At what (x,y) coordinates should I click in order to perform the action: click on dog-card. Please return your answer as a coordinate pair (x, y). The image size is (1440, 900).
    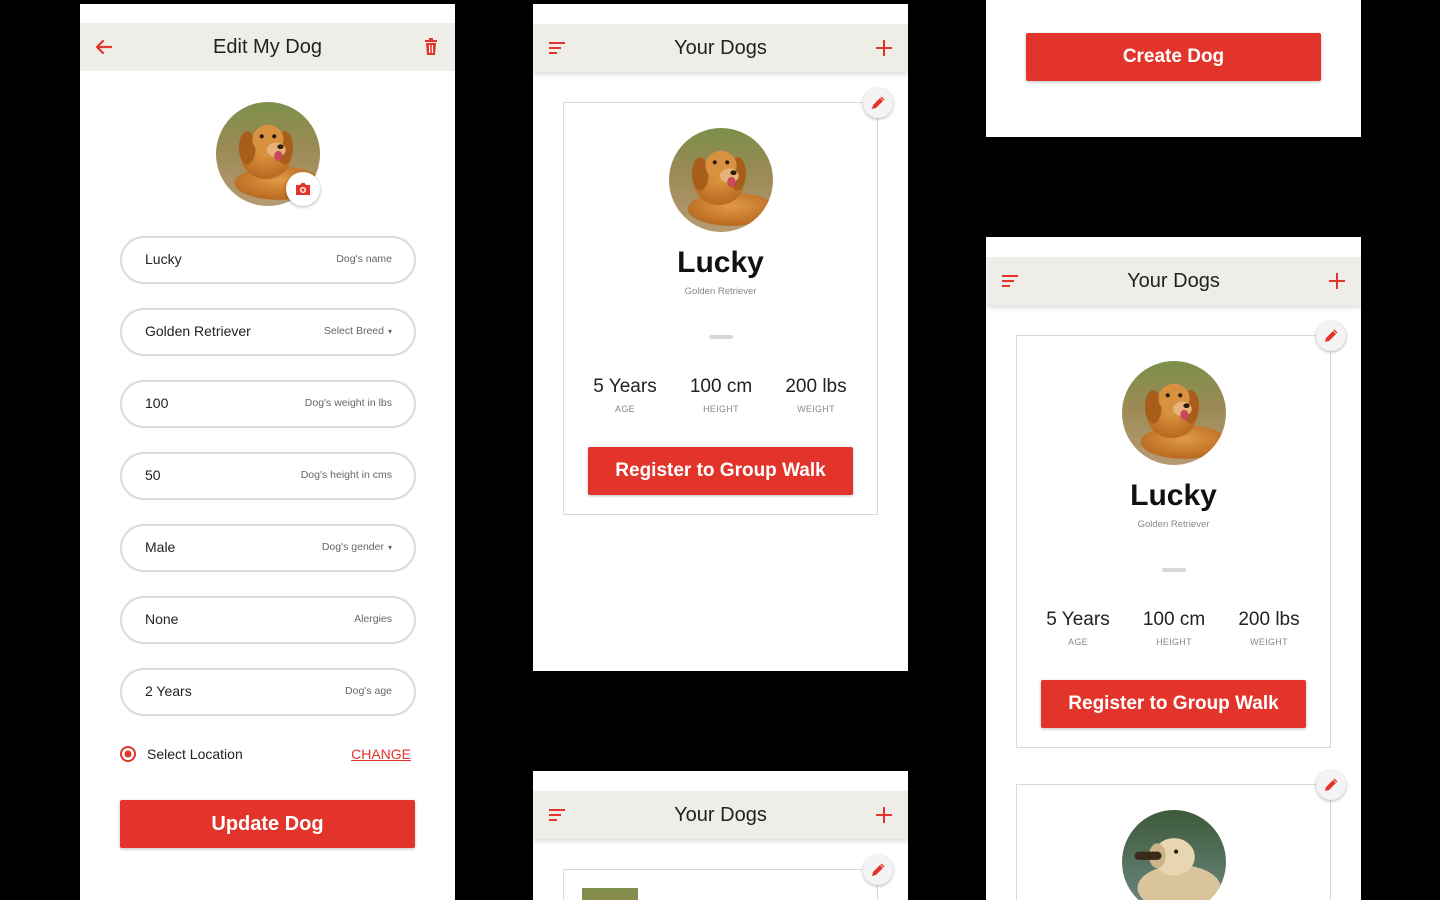
    Looking at the image, I should click on (720, 884).